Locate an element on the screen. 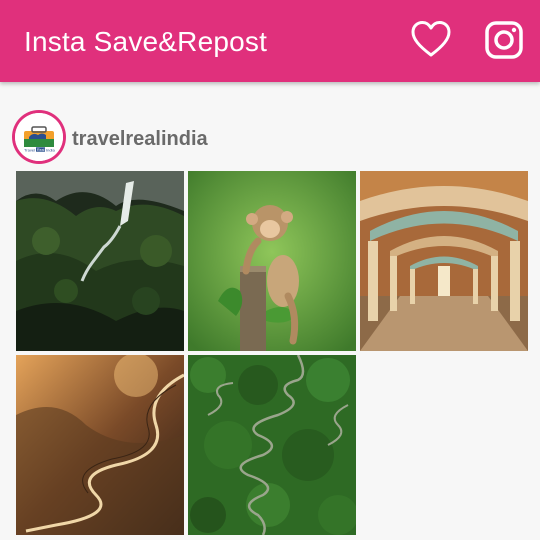 The image size is (540, 540). heart-icon is located at coordinates (431, 40).